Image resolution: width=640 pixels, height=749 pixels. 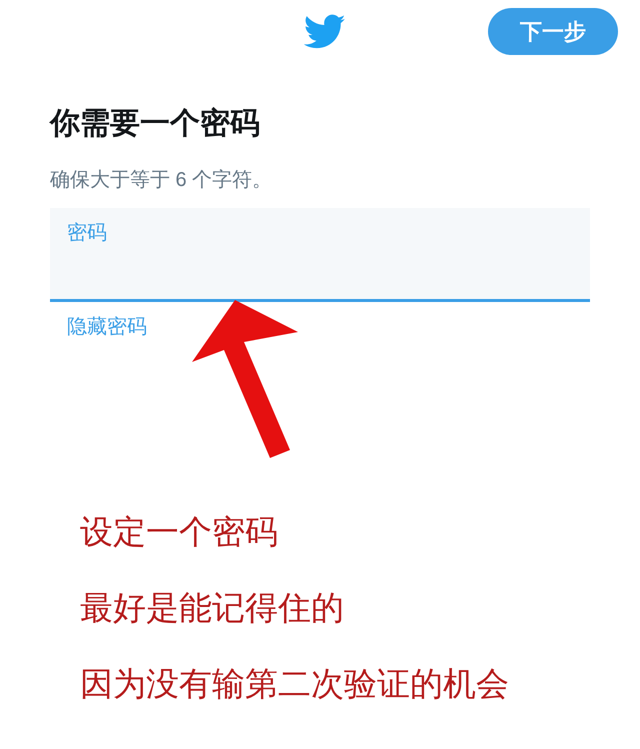 What do you see at coordinates (179, 533) in the screenshot?
I see `annotation-text: 设定一个密码` at bounding box center [179, 533].